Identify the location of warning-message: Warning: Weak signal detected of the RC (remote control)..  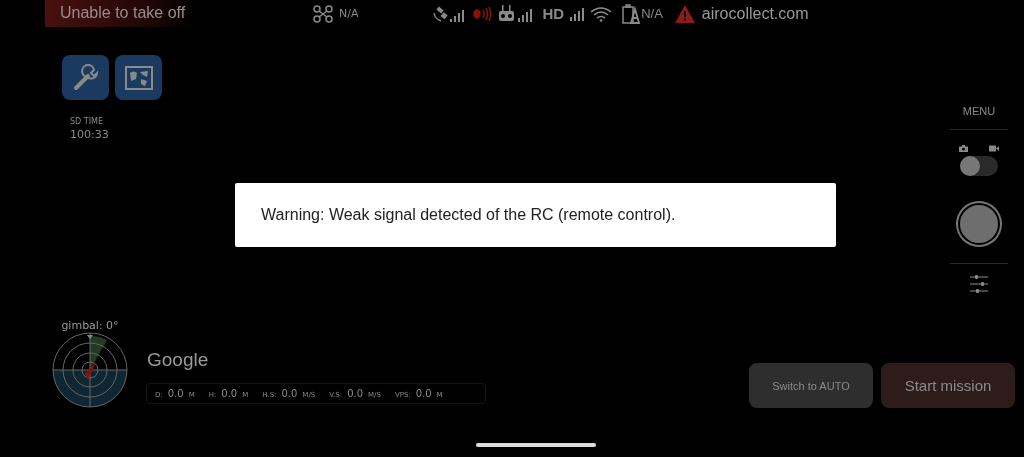
(468, 215).